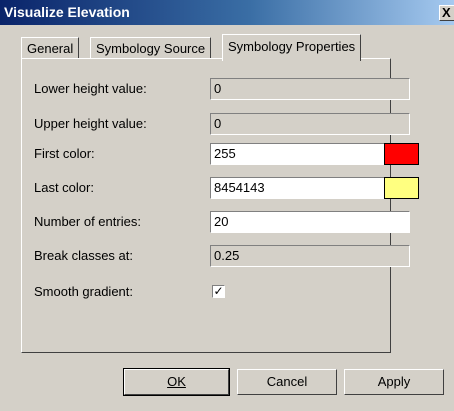 Image resolution: width=454 pixels, height=411 pixels. What do you see at coordinates (310, 124) in the screenshot?
I see `upper-height-field: 0` at bounding box center [310, 124].